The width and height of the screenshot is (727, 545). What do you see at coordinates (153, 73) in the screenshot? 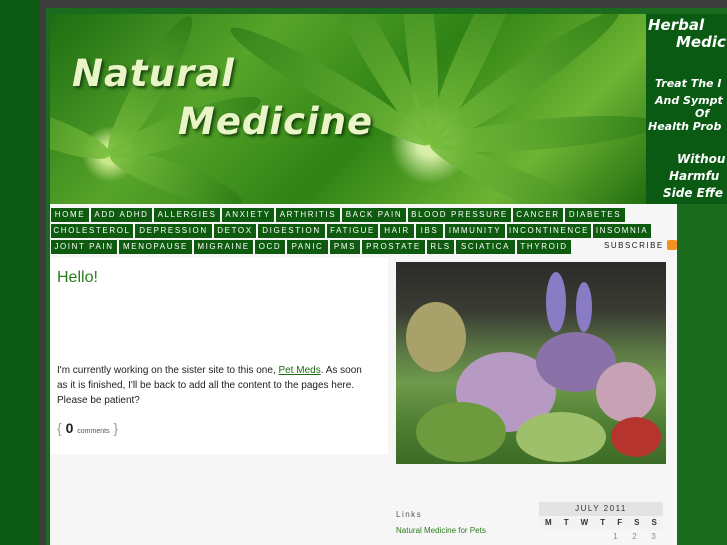
I see `site-title-natural: Natural` at bounding box center [153, 73].